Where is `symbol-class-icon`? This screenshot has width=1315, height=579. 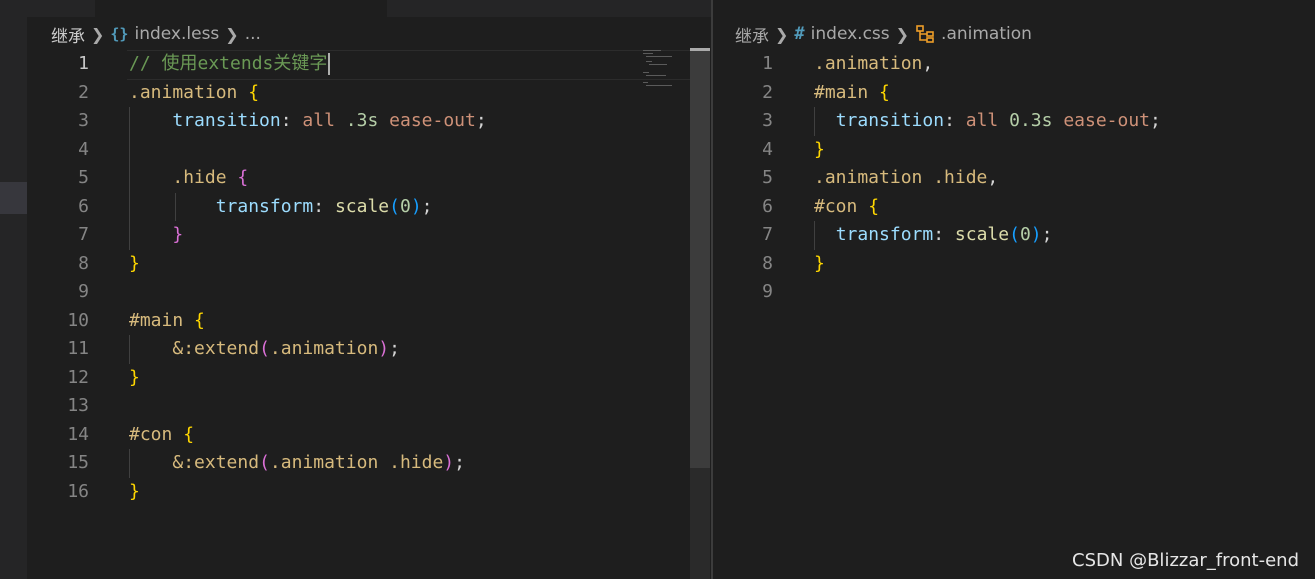 symbol-class-icon is located at coordinates (925, 34).